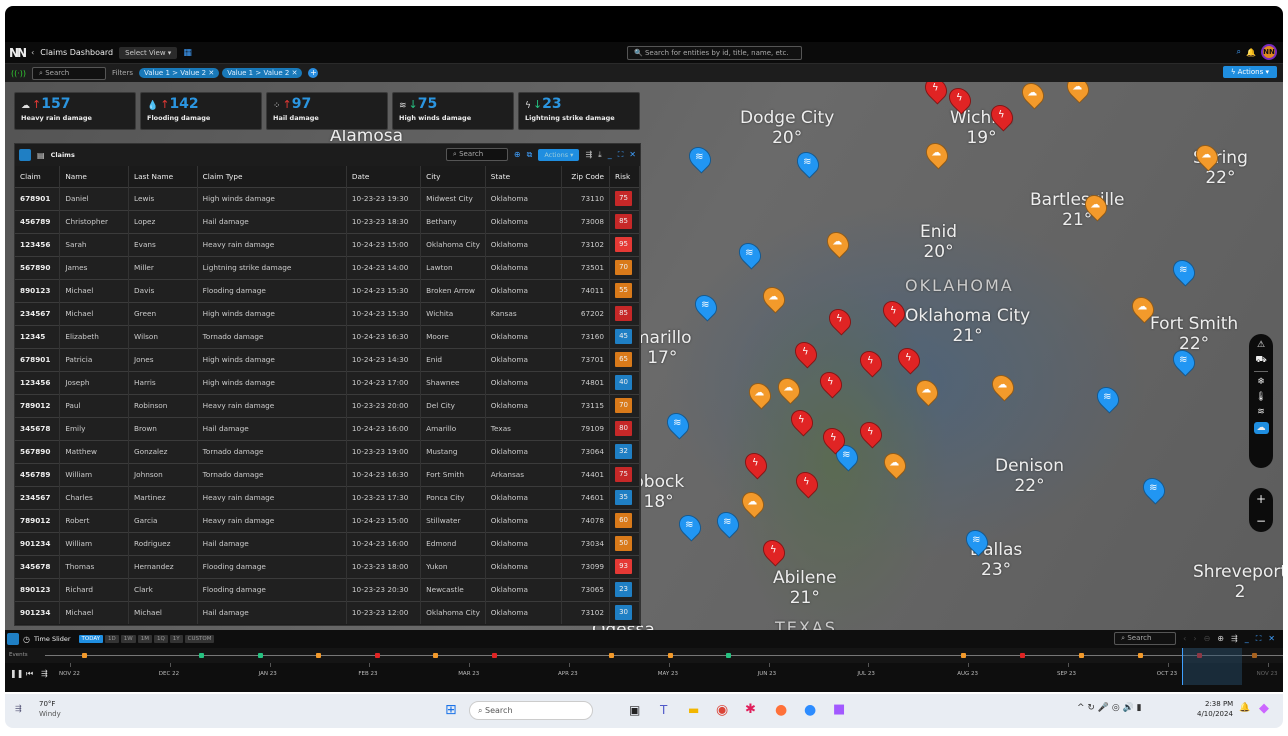 The height and width of the screenshot is (736, 1288). Describe the element at coordinates (148, 52) in the screenshot. I see `select-view-dropdown: Select View ▾` at that location.